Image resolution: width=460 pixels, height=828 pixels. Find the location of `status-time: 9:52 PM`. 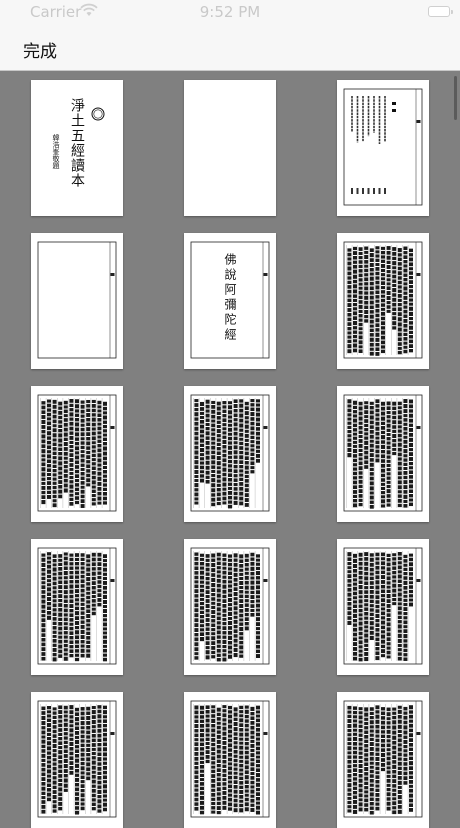

status-time: 9:52 PM is located at coordinates (230, 12).